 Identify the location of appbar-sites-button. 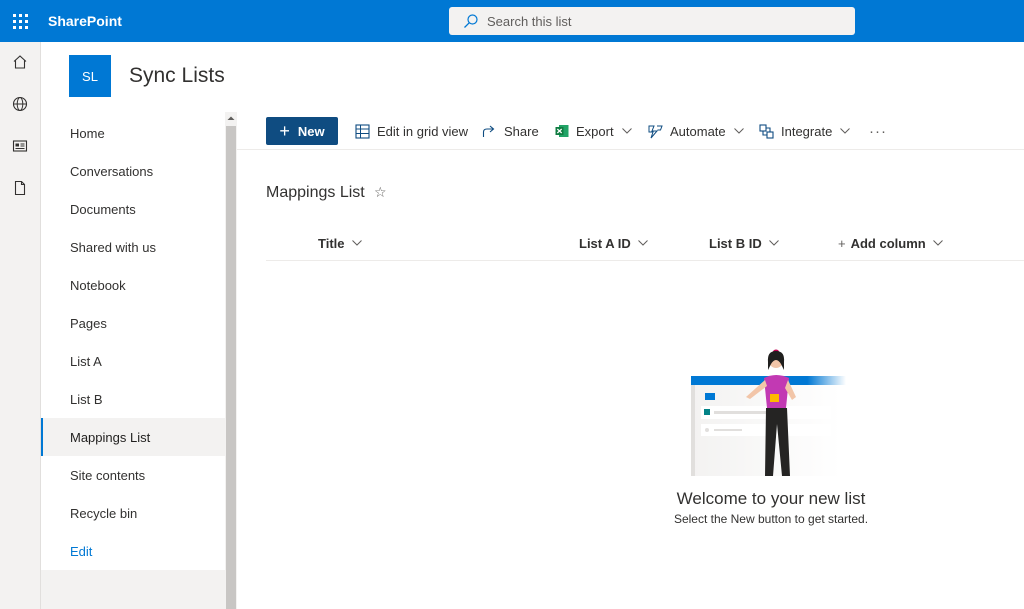
(20, 106).